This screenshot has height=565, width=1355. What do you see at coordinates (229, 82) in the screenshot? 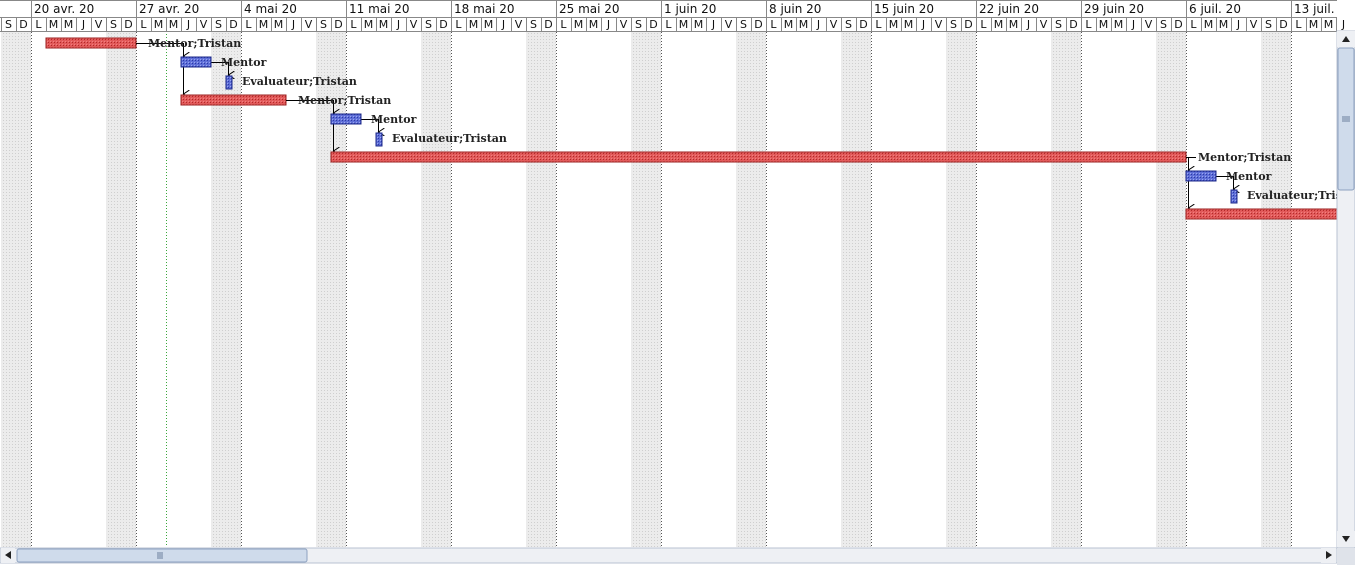
I see `task-bar-t3` at bounding box center [229, 82].